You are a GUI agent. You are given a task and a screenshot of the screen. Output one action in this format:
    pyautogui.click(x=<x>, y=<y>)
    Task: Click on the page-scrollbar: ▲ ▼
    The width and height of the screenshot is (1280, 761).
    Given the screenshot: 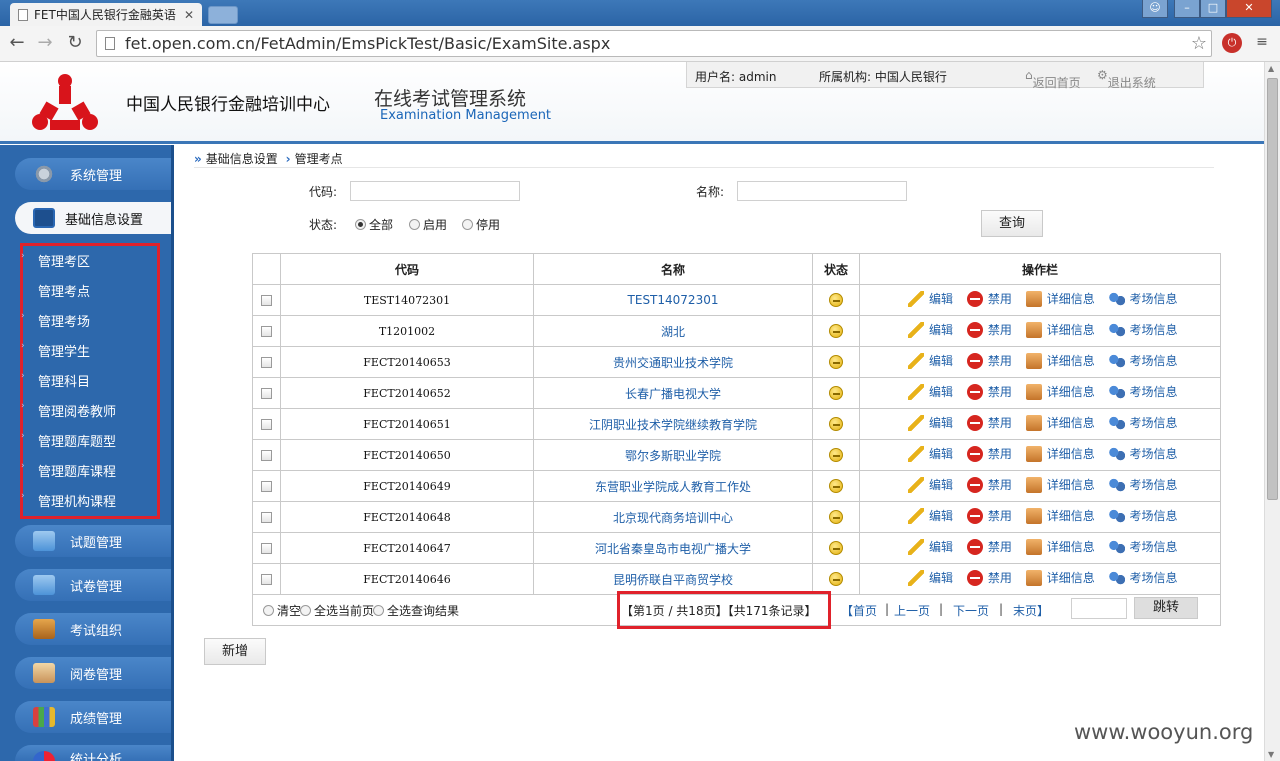 What is the action you would take?
    pyautogui.click(x=1272, y=411)
    